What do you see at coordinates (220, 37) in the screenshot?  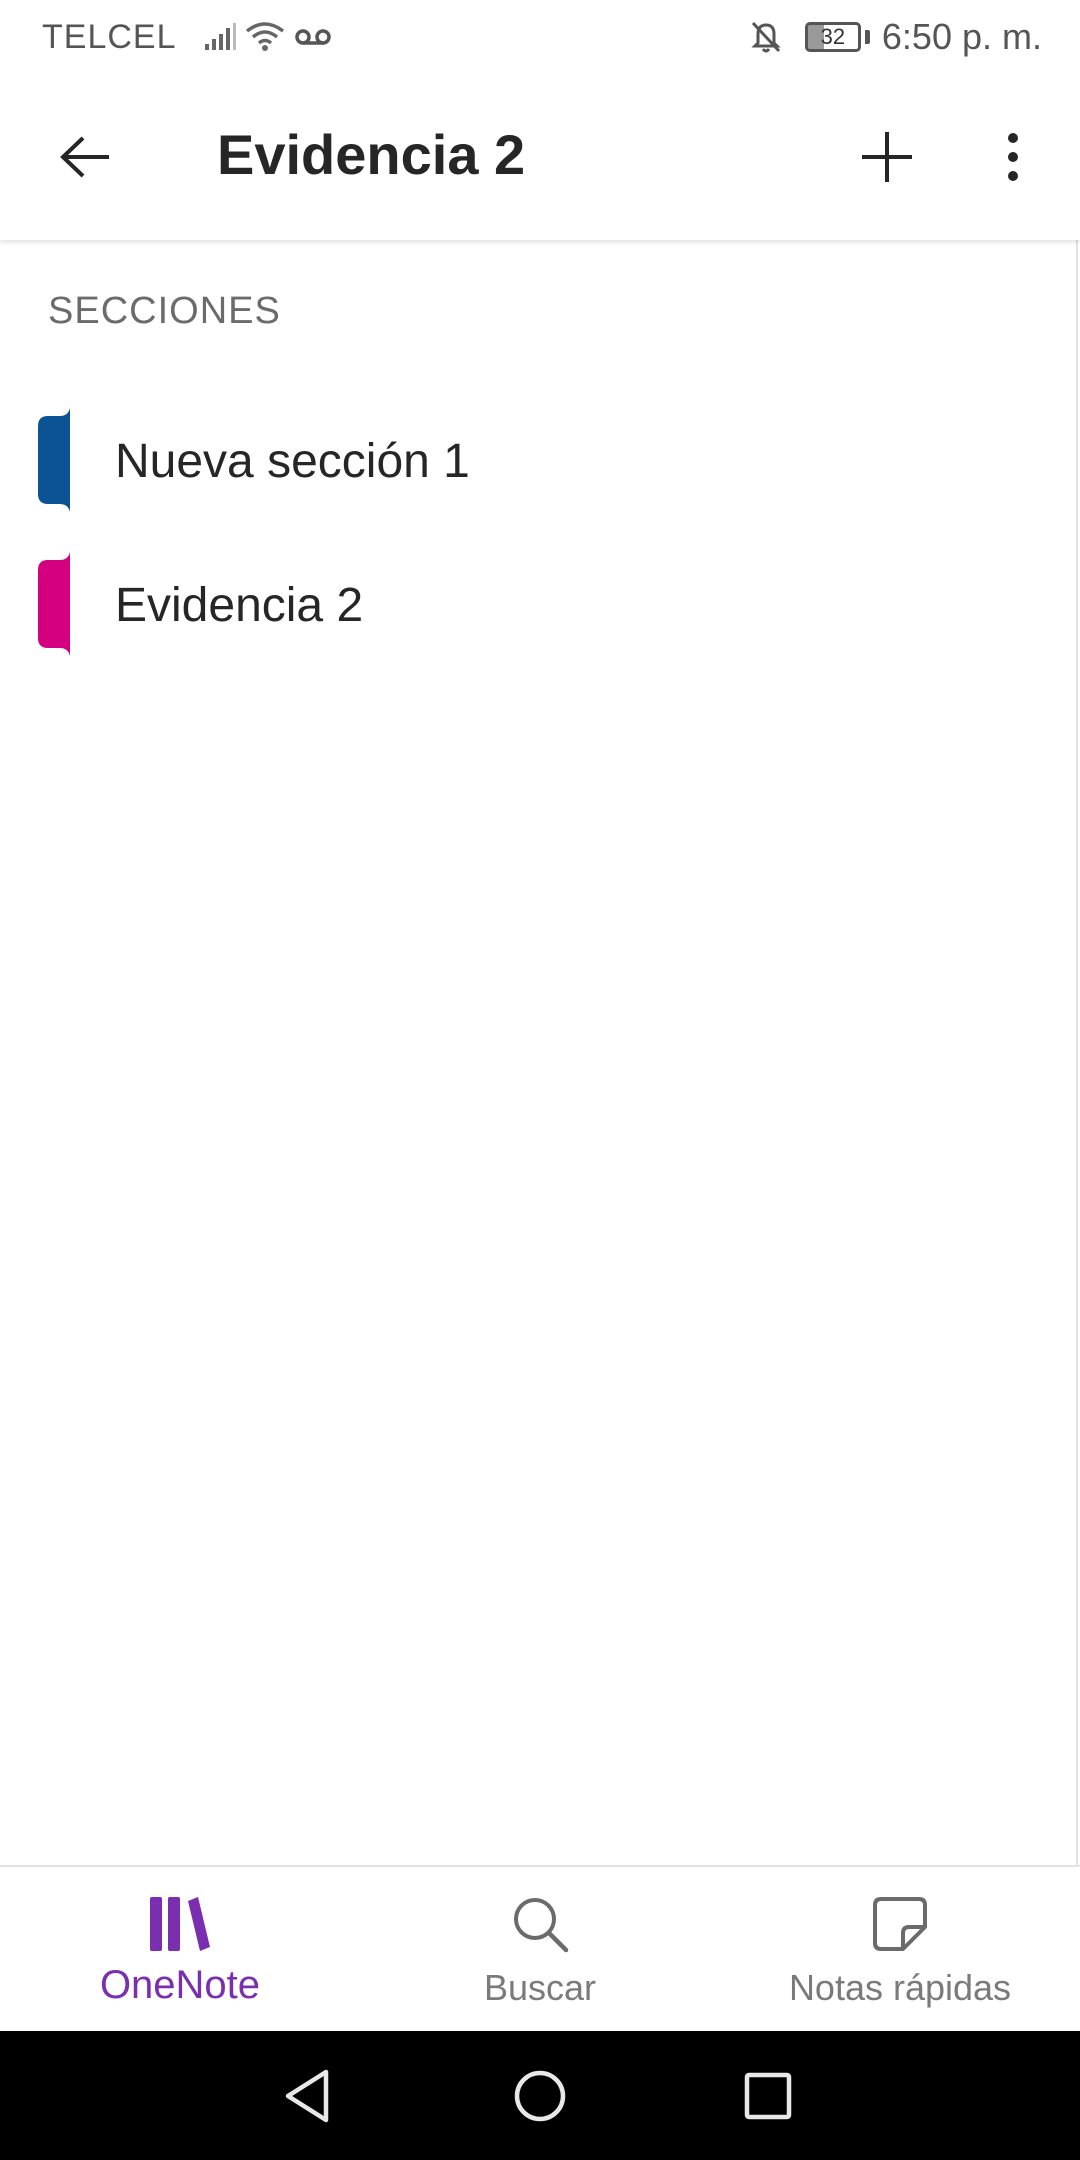 I see `signal-icon` at bounding box center [220, 37].